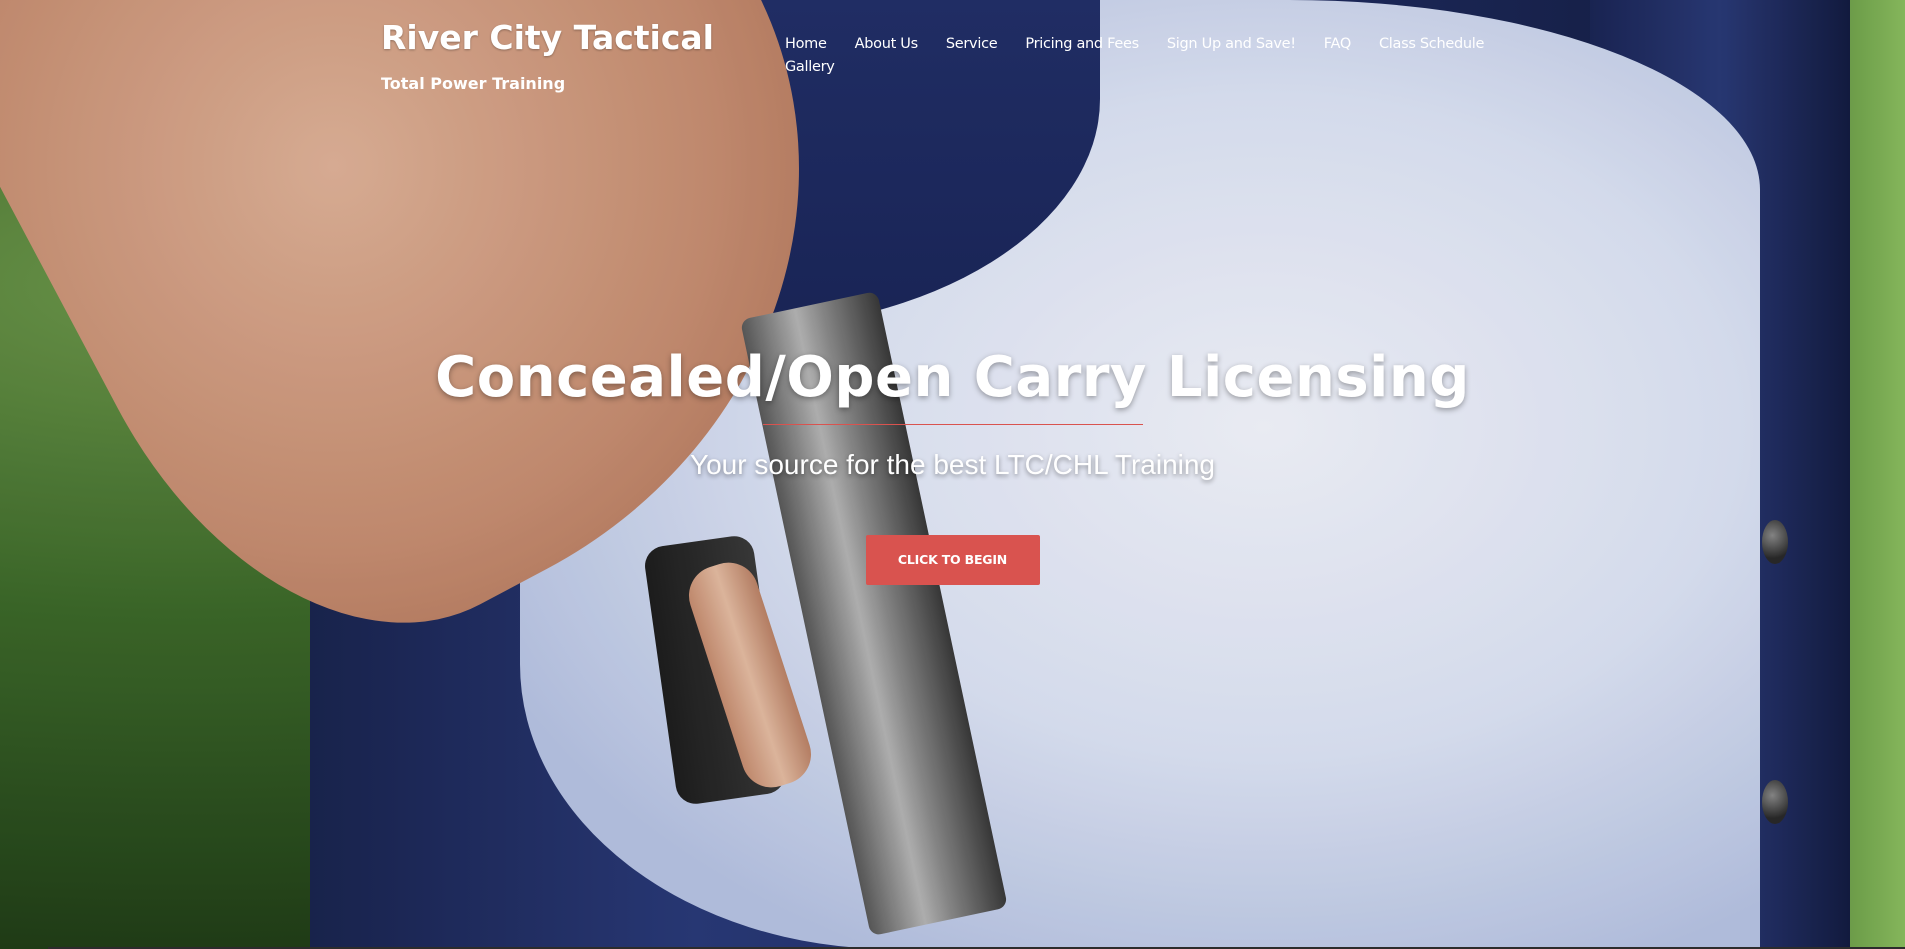  I want to click on nav-item-faq: FAQ, so click(1337, 44).